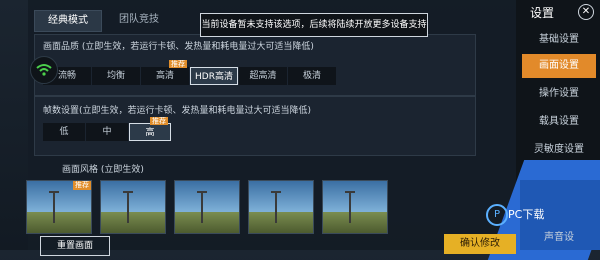 The image size is (600, 260). Describe the element at coordinates (559, 150) in the screenshot. I see `sidebar-item-sensitivity: 灵敏度设置` at that location.